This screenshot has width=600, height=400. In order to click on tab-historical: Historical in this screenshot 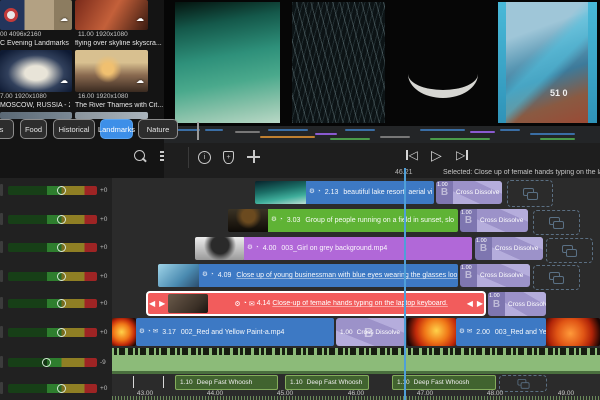, I will do `click(74, 129)`.